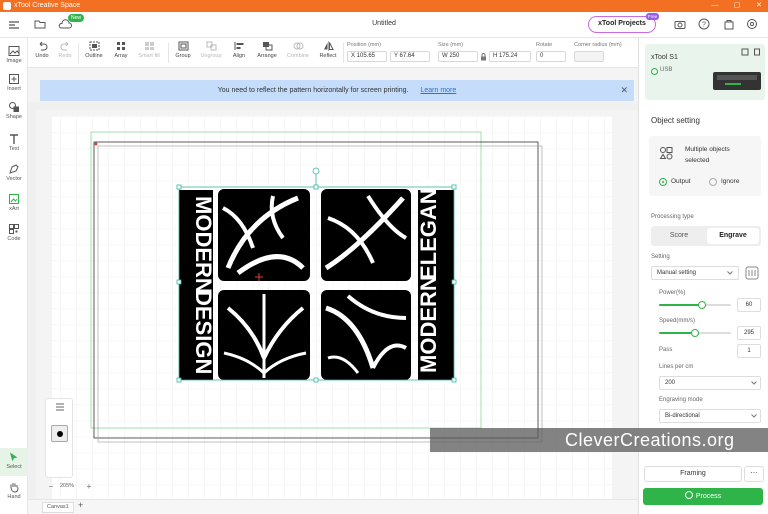 The width and height of the screenshot is (768, 514). I want to click on tool-vector: Vector, so click(14, 174).